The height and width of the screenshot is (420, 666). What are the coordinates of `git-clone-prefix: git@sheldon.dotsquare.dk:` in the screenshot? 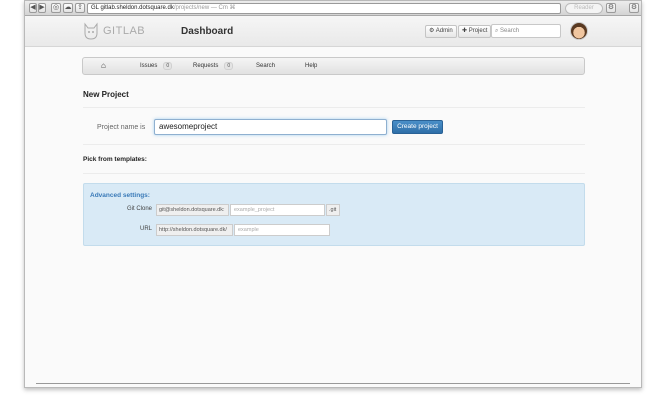 It's located at (192, 210).